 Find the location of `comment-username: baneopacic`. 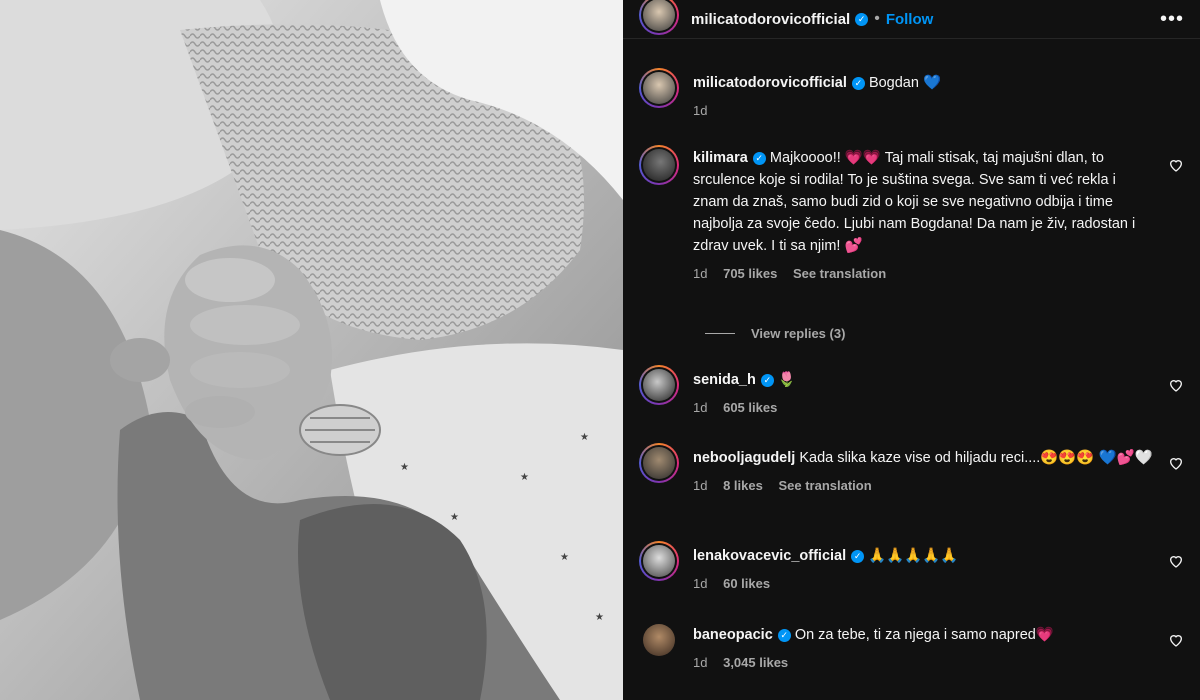

comment-username: baneopacic is located at coordinates (733, 635).